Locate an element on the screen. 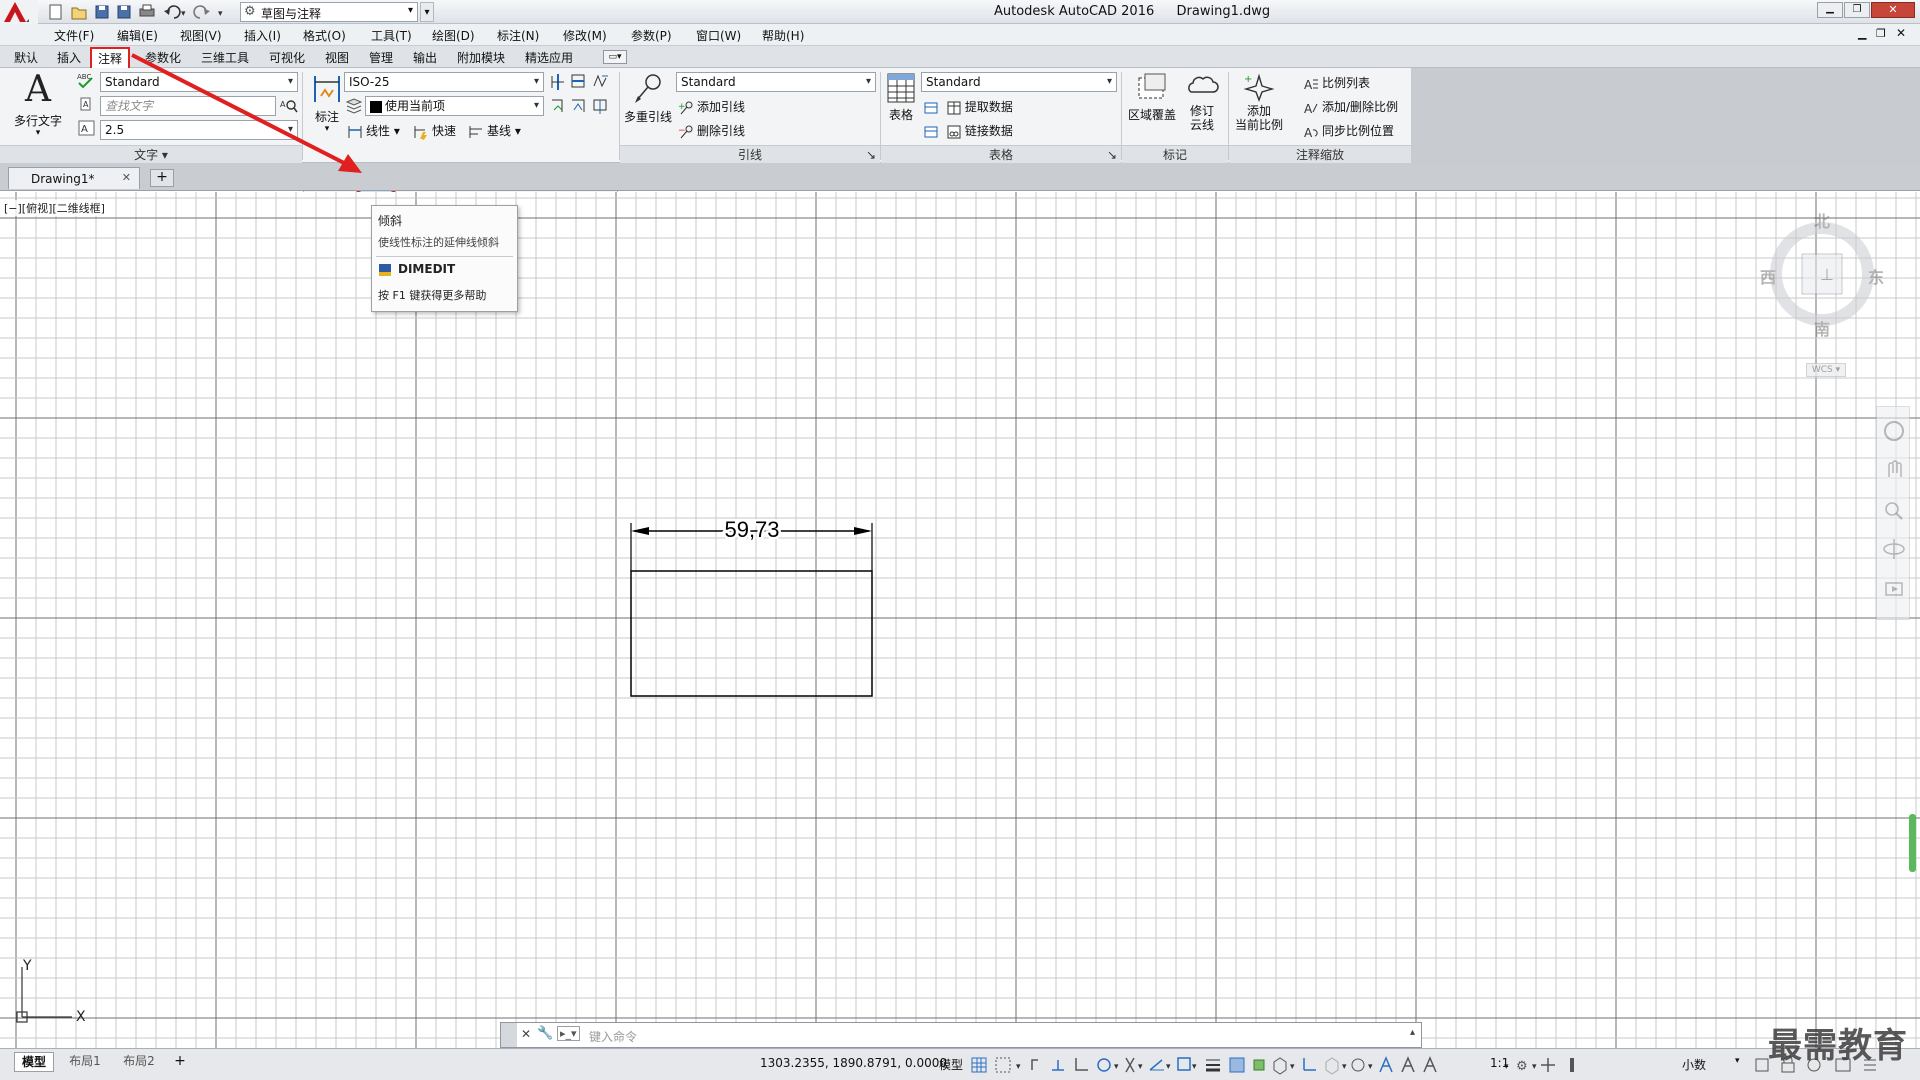 Image resolution: width=1920 pixels, height=1080 pixels. isodraft-icon is located at coordinates (1130, 1065).